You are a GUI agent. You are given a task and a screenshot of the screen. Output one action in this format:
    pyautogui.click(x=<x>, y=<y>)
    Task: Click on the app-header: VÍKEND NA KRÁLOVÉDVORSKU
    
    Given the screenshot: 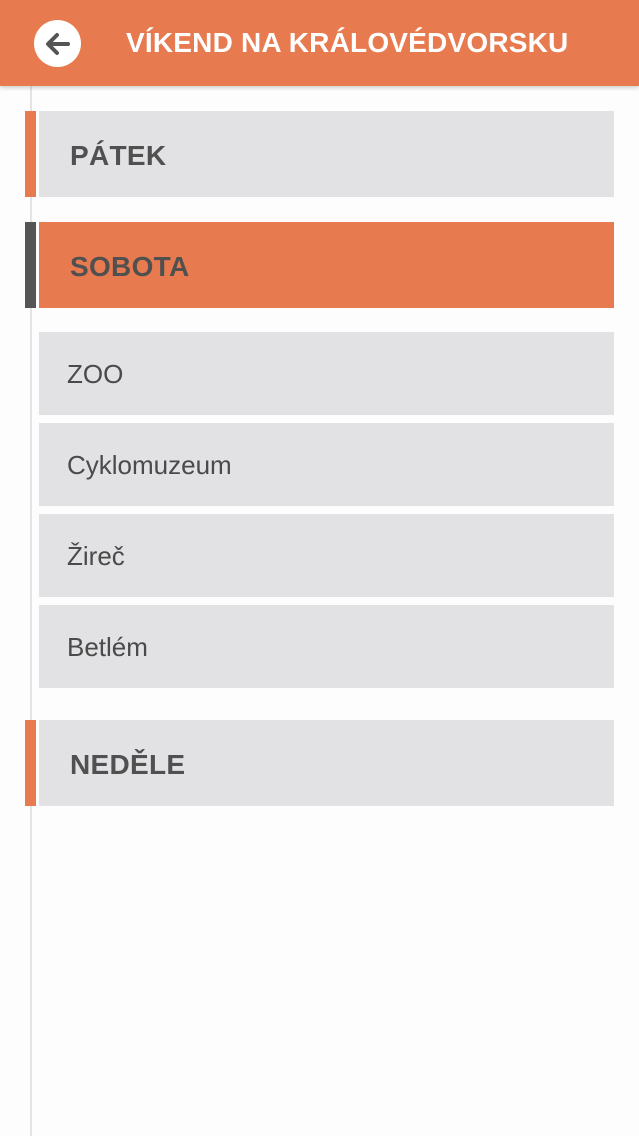 What is the action you would take?
    pyautogui.click(x=319, y=43)
    